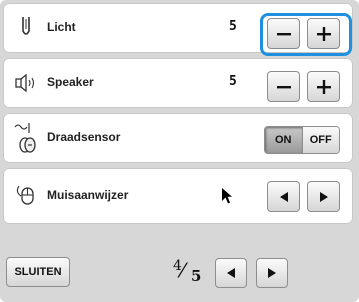  What do you see at coordinates (26, 83) in the screenshot?
I see `speaker-icon` at bounding box center [26, 83].